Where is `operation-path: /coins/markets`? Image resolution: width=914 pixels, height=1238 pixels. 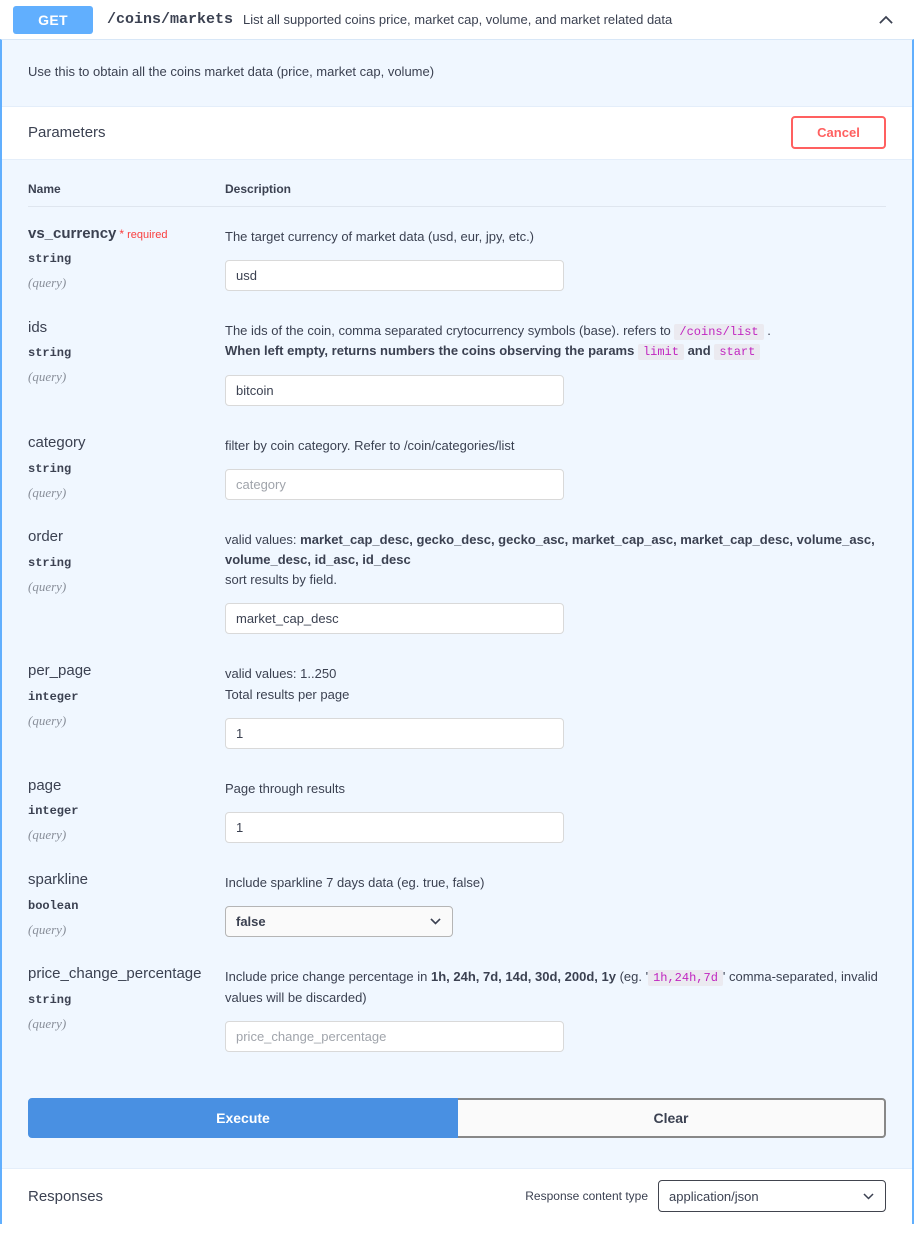 operation-path: /coins/markets is located at coordinates (170, 19).